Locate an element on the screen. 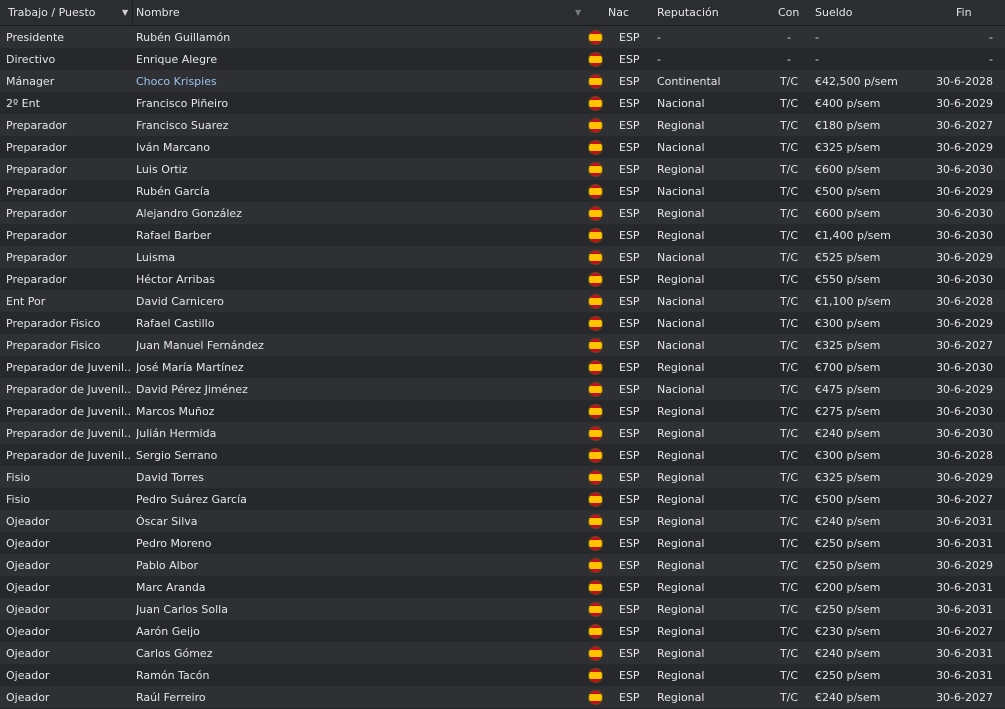 This screenshot has width=1005, height=709. name-cell: Rafael Castillo is located at coordinates (356, 323).